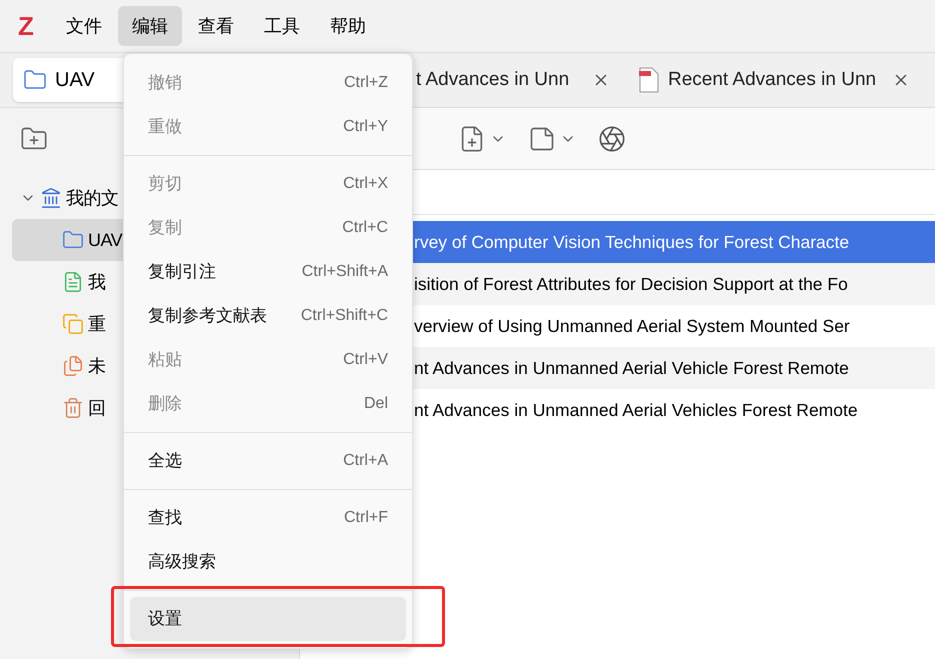 The image size is (935, 659). Describe the element at coordinates (26, 26) in the screenshot. I see `app-logo: Z` at that location.